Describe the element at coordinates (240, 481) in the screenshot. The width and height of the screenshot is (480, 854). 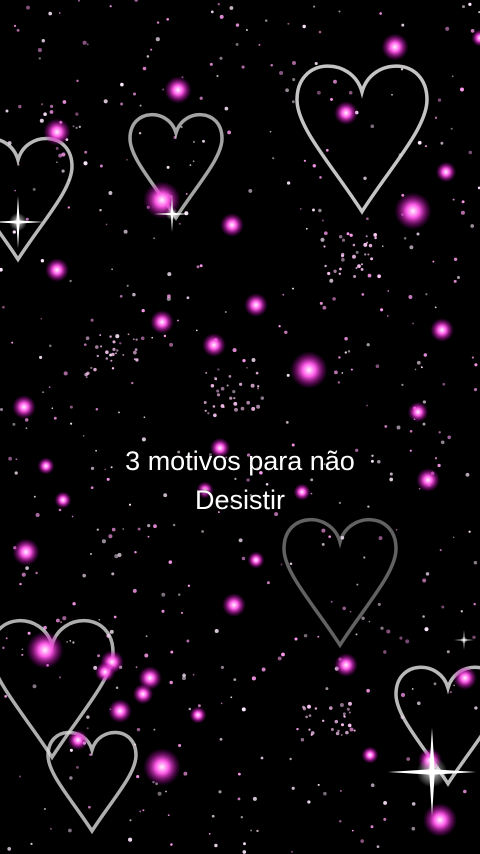
I see `caption: 3 motivos para não Desistir` at that location.